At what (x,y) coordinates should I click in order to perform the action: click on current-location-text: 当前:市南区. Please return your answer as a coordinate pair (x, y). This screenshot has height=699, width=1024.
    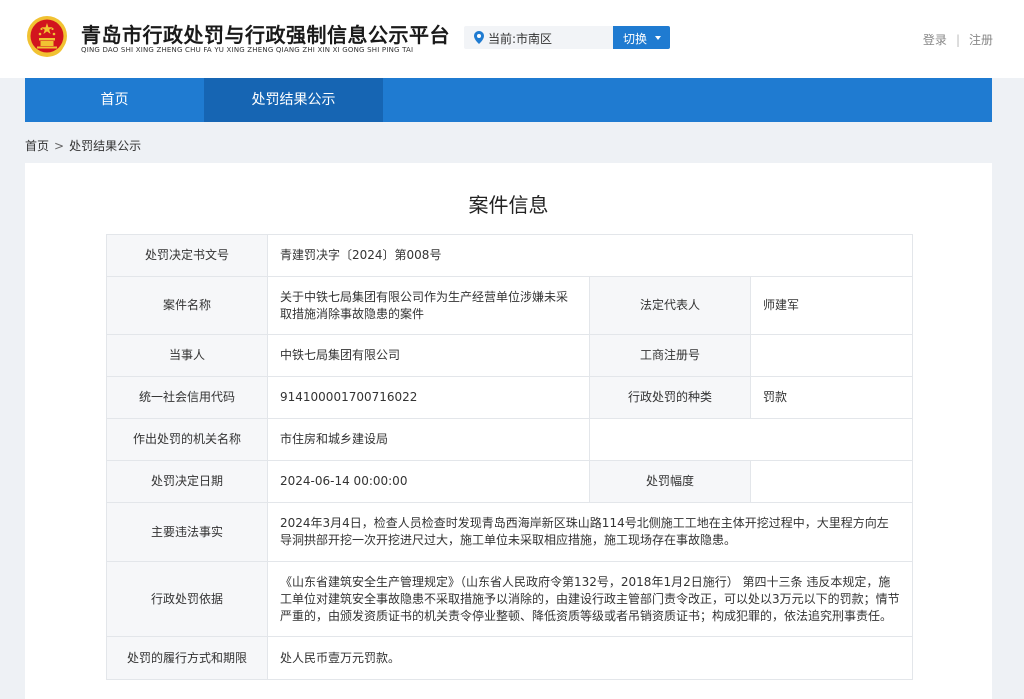
    Looking at the image, I should click on (520, 39).